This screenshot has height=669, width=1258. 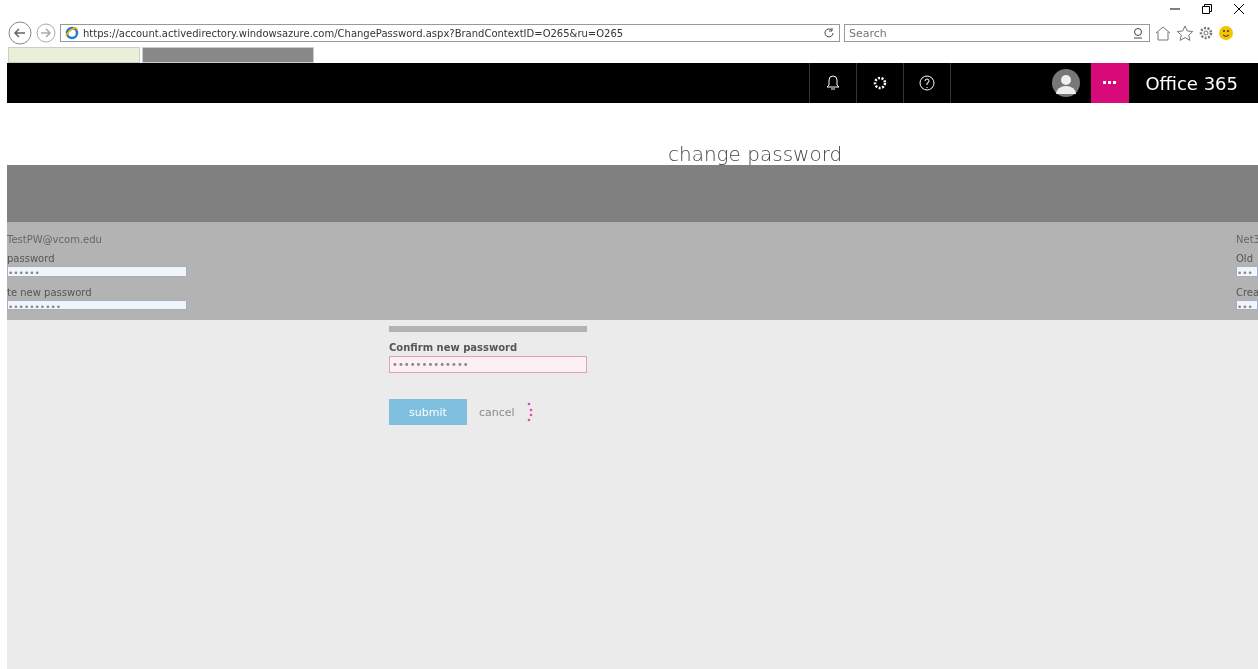 I want to click on app-launcher-button, so click(x=1110, y=83).